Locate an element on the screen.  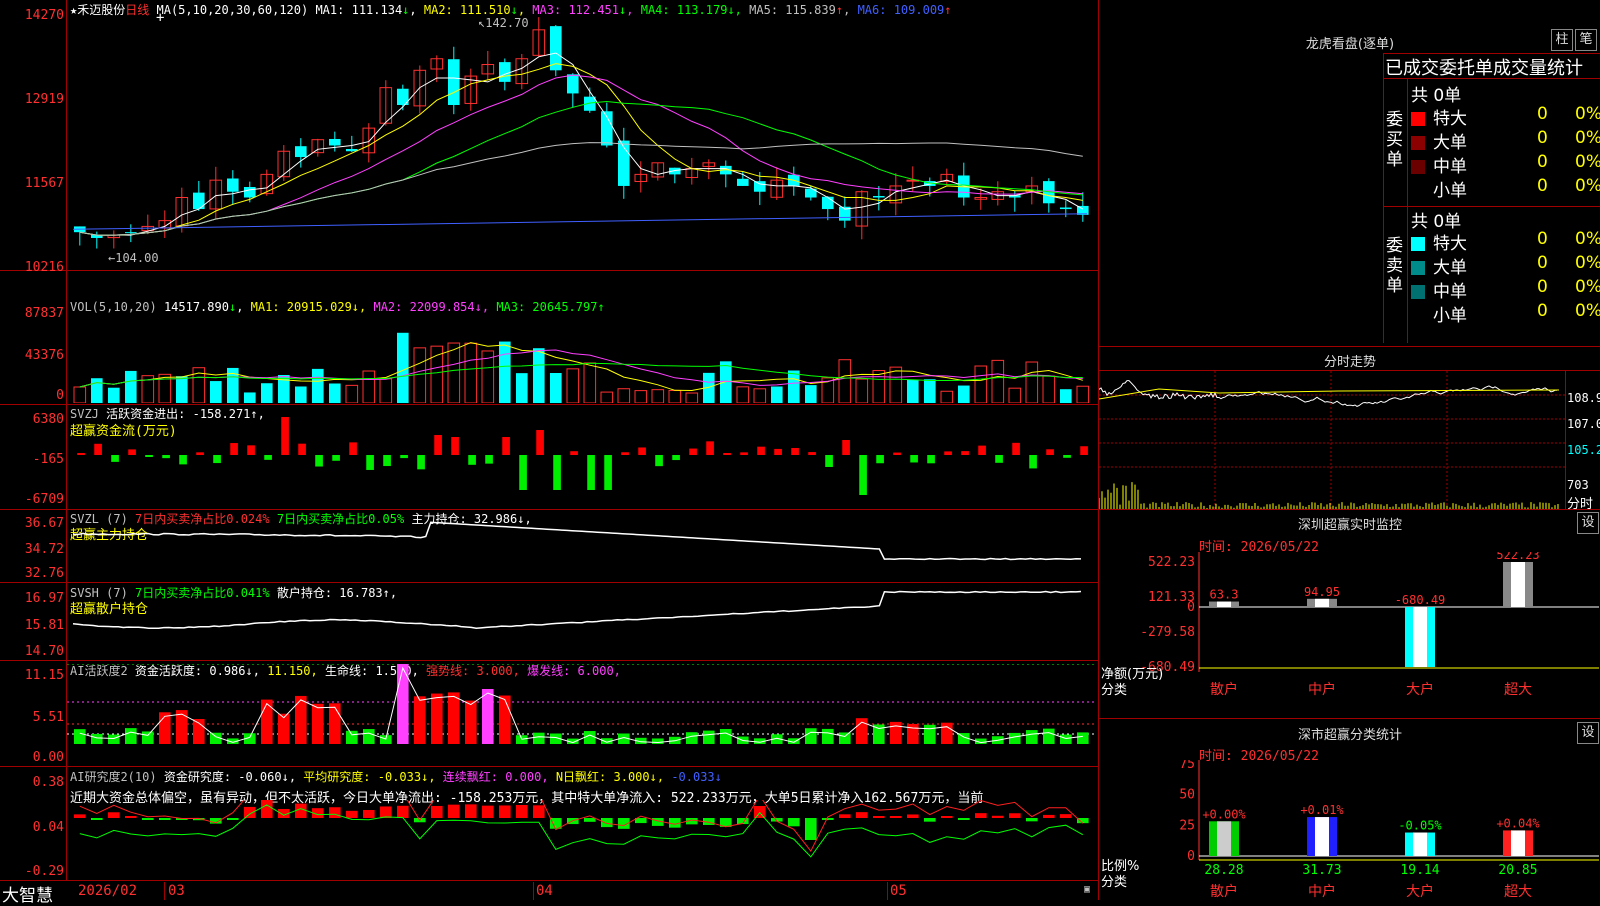
class-change-label: -0.05% is located at coordinates (1420, 826).